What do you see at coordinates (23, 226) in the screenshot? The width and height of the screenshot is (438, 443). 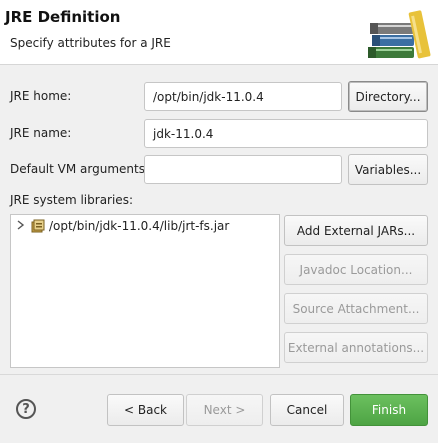 I see `expand-chevron-icon` at bounding box center [23, 226].